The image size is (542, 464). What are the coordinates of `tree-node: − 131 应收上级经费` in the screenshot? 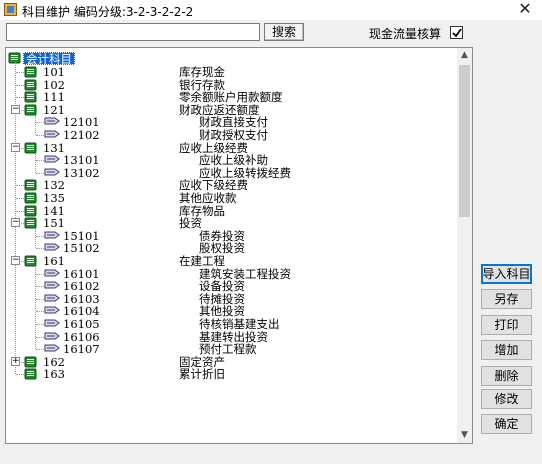 It's located at (232, 148).